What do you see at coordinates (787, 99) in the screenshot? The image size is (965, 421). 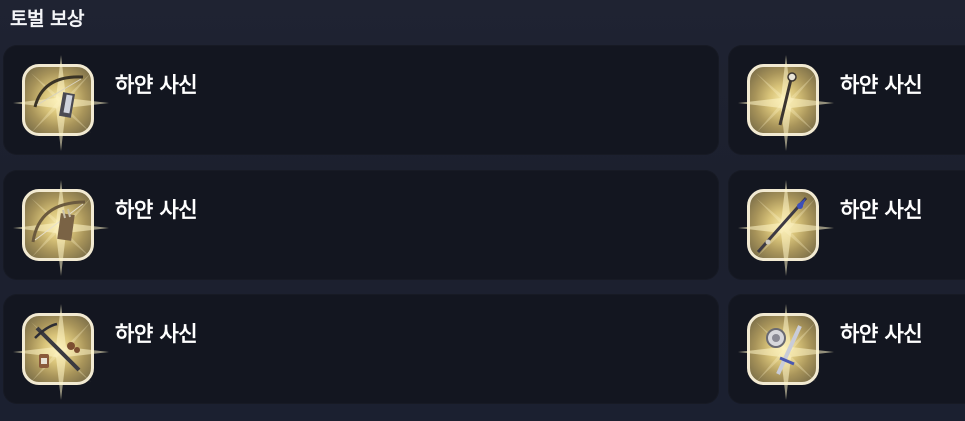 I see `staff-icon` at bounding box center [787, 99].